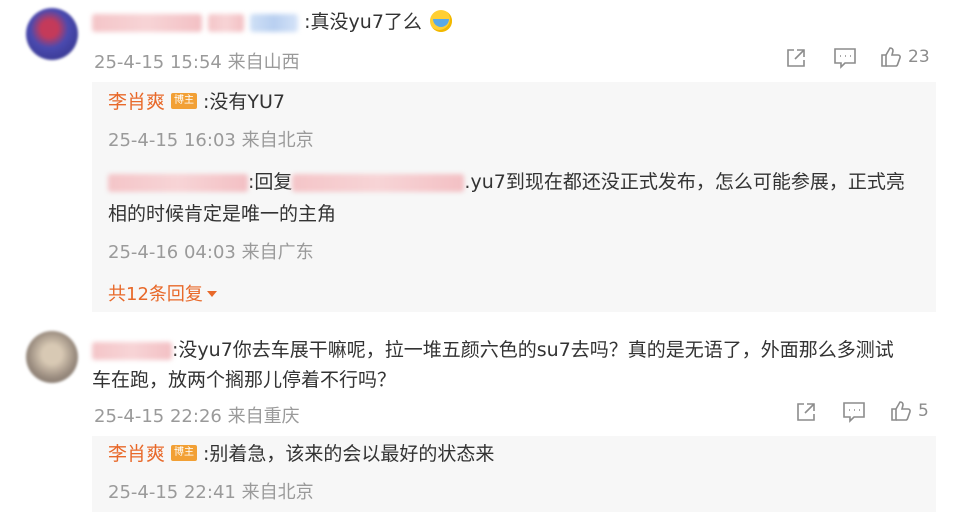 The height and width of the screenshot is (512, 960). What do you see at coordinates (905, 57) in the screenshot?
I see `like-button: 23` at bounding box center [905, 57].